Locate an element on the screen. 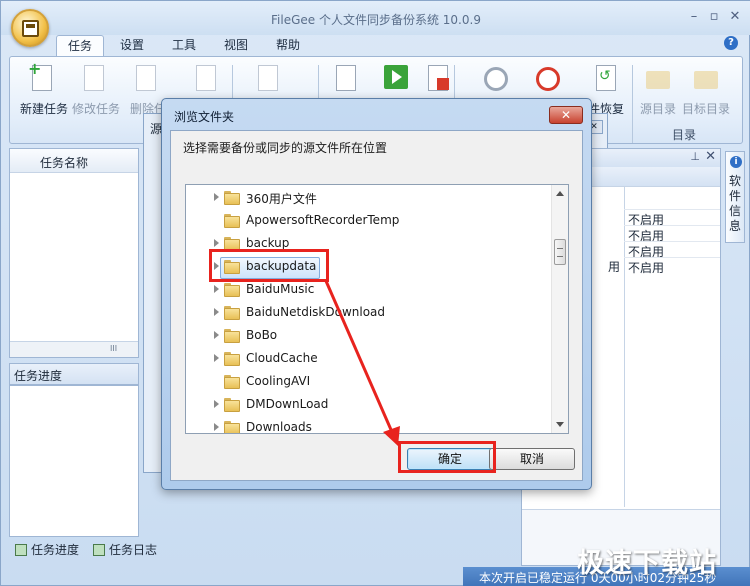  scroll-thumb is located at coordinates (560, 252).